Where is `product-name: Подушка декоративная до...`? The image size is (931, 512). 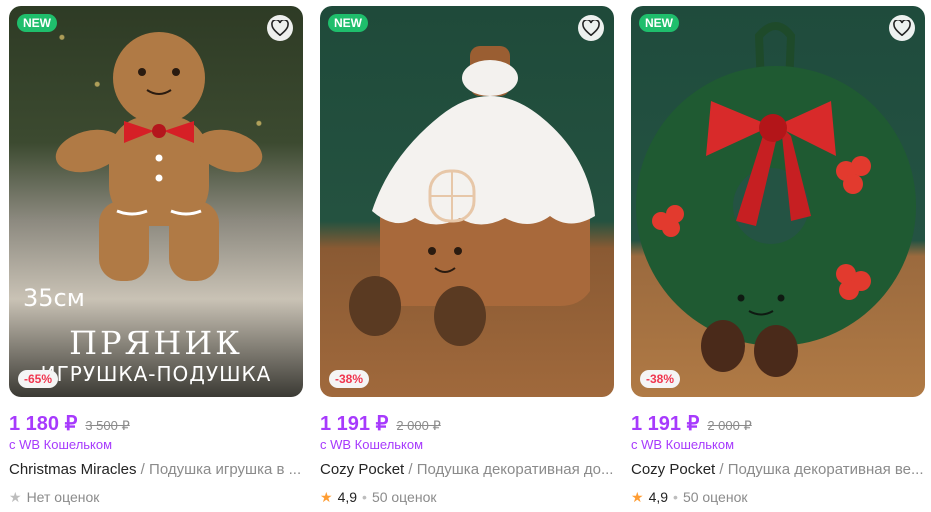 product-name: Подушка декоративная до... is located at coordinates (515, 469).